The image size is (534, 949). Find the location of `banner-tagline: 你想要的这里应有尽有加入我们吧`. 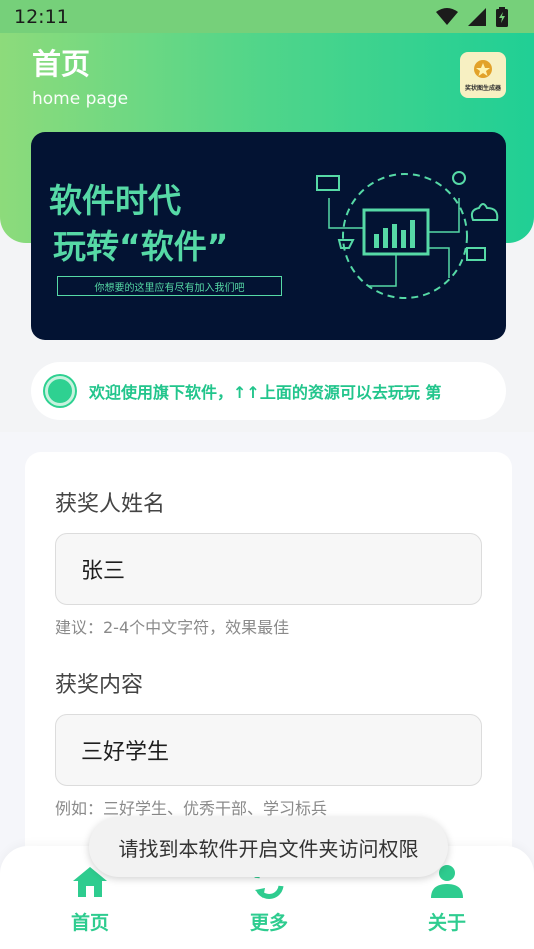

banner-tagline: 你想要的这里应有尽有加入我们吧 is located at coordinates (169, 286).